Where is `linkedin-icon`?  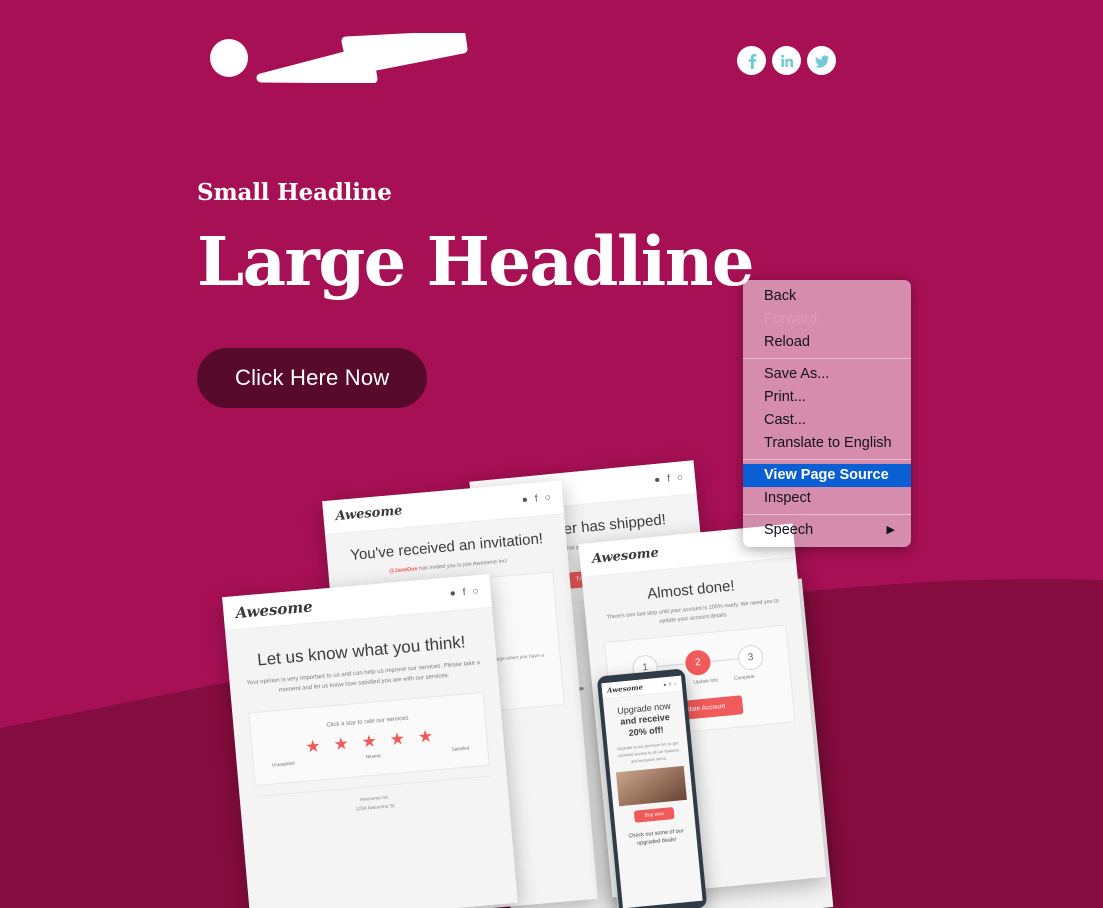
linkedin-icon is located at coordinates (786, 60).